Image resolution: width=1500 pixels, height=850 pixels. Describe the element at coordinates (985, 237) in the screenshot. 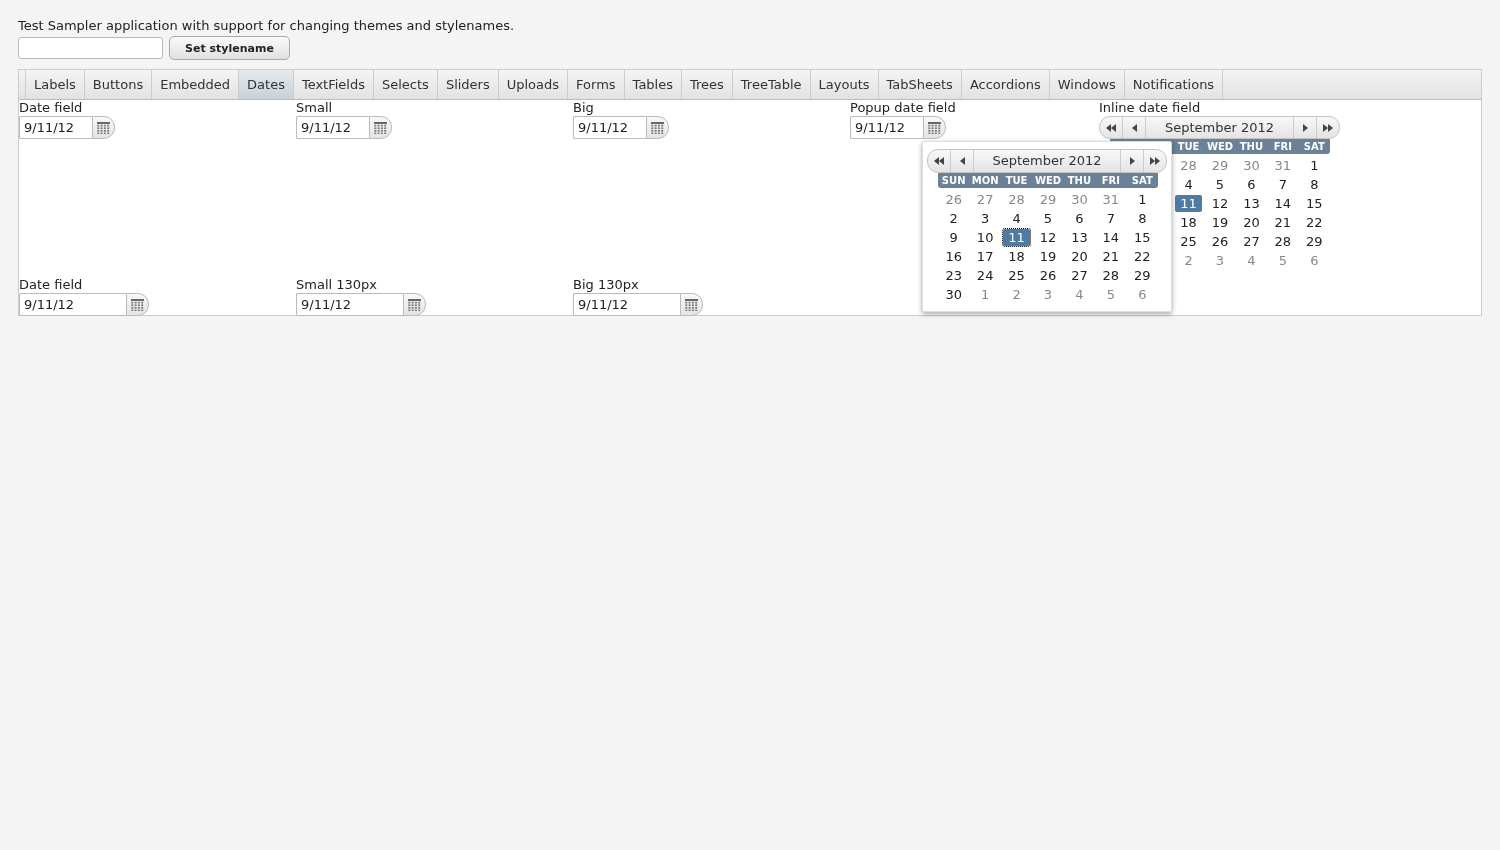

I see `calendar-day: 10` at that location.